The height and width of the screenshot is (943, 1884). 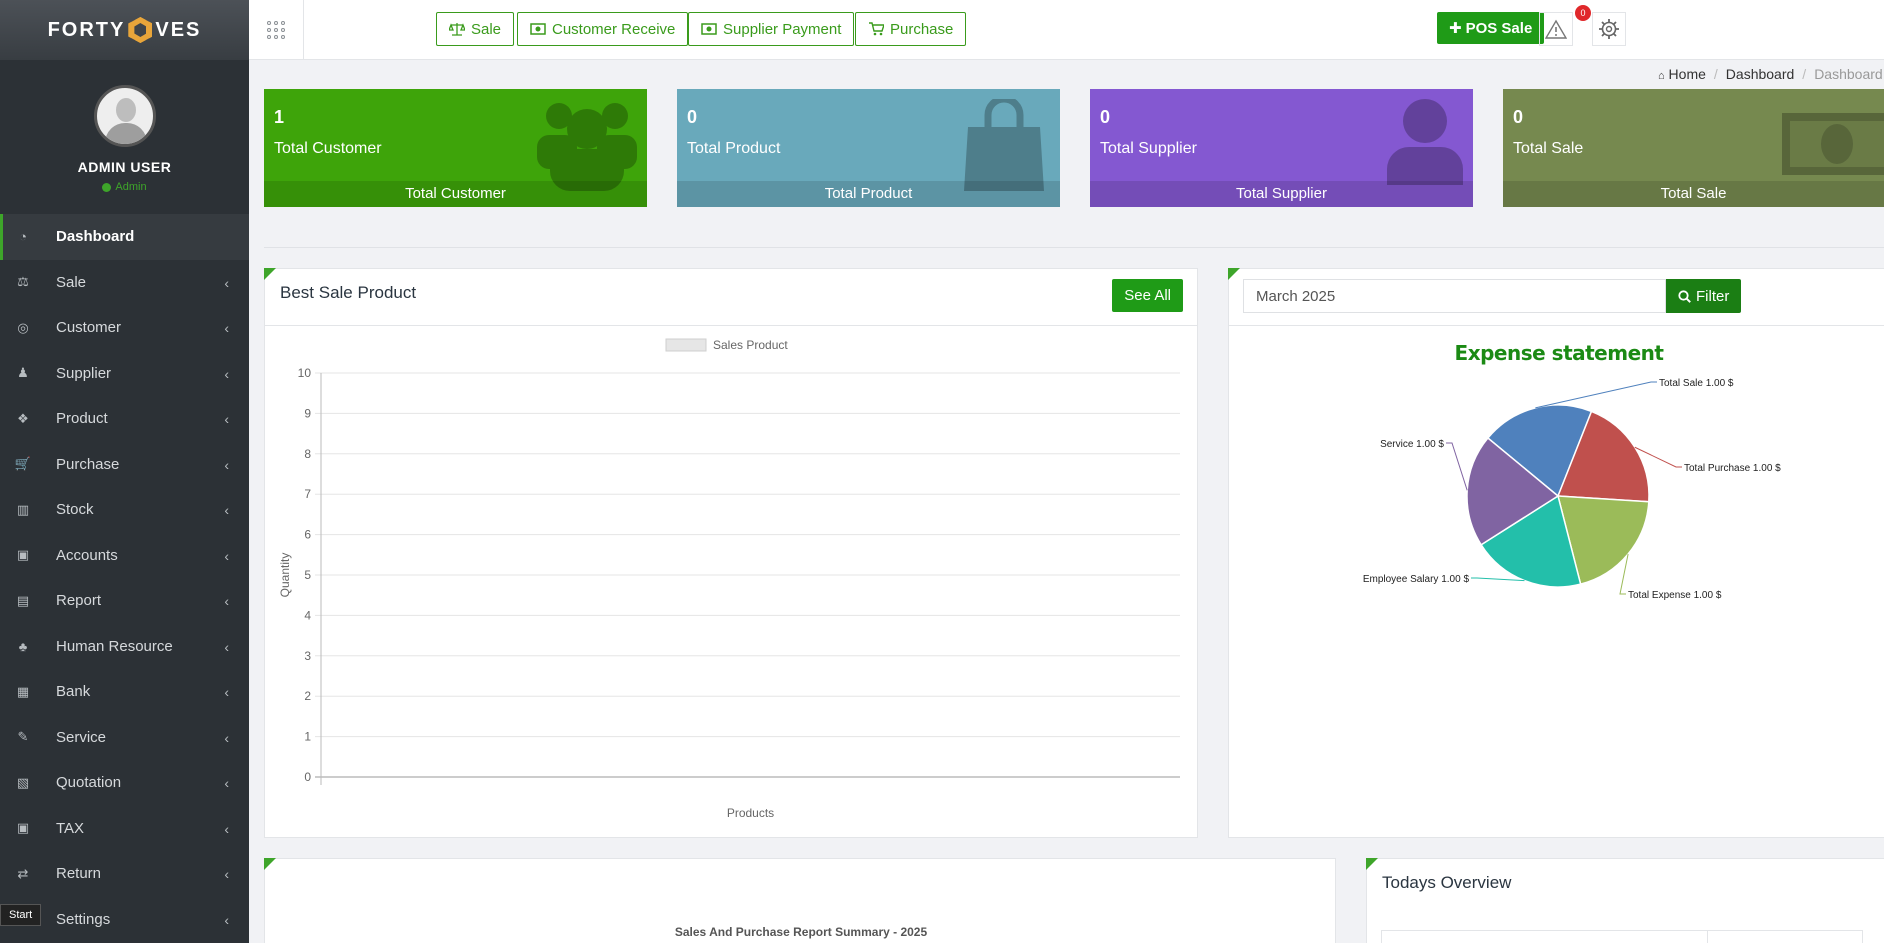 What do you see at coordinates (1147, 295) in the screenshot?
I see `see-all-button: See All` at bounding box center [1147, 295].